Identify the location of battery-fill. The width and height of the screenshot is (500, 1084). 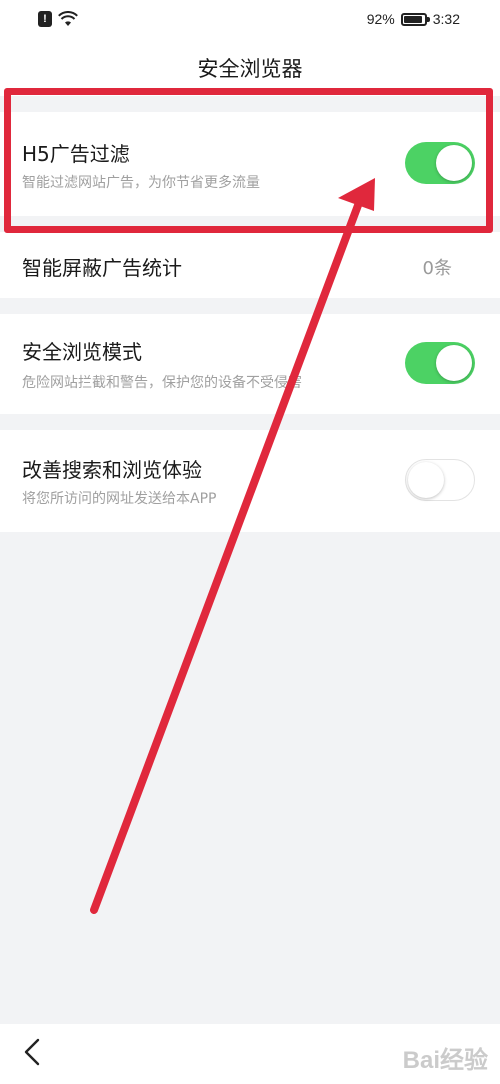
(412, 19).